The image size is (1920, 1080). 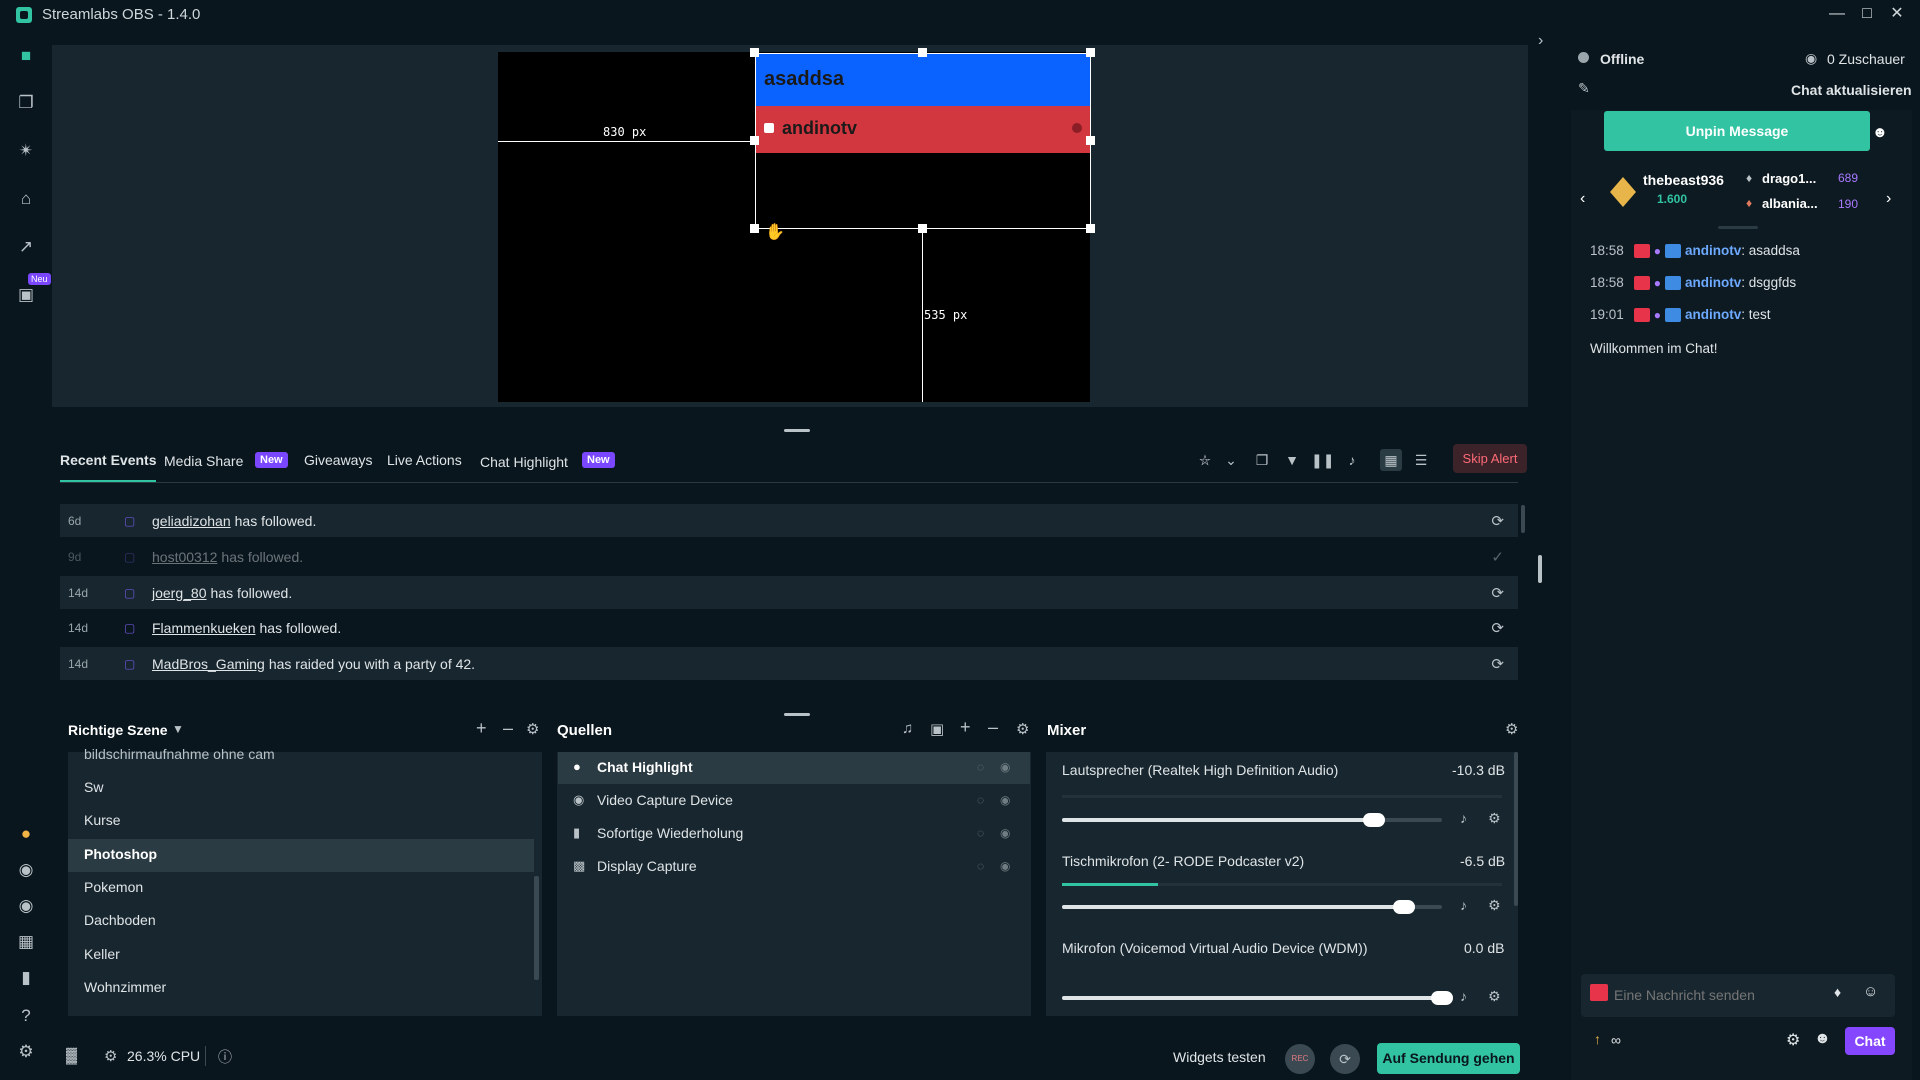 What do you see at coordinates (1880, 132) in the screenshot?
I see `user-list-icon: ☻` at bounding box center [1880, 132].